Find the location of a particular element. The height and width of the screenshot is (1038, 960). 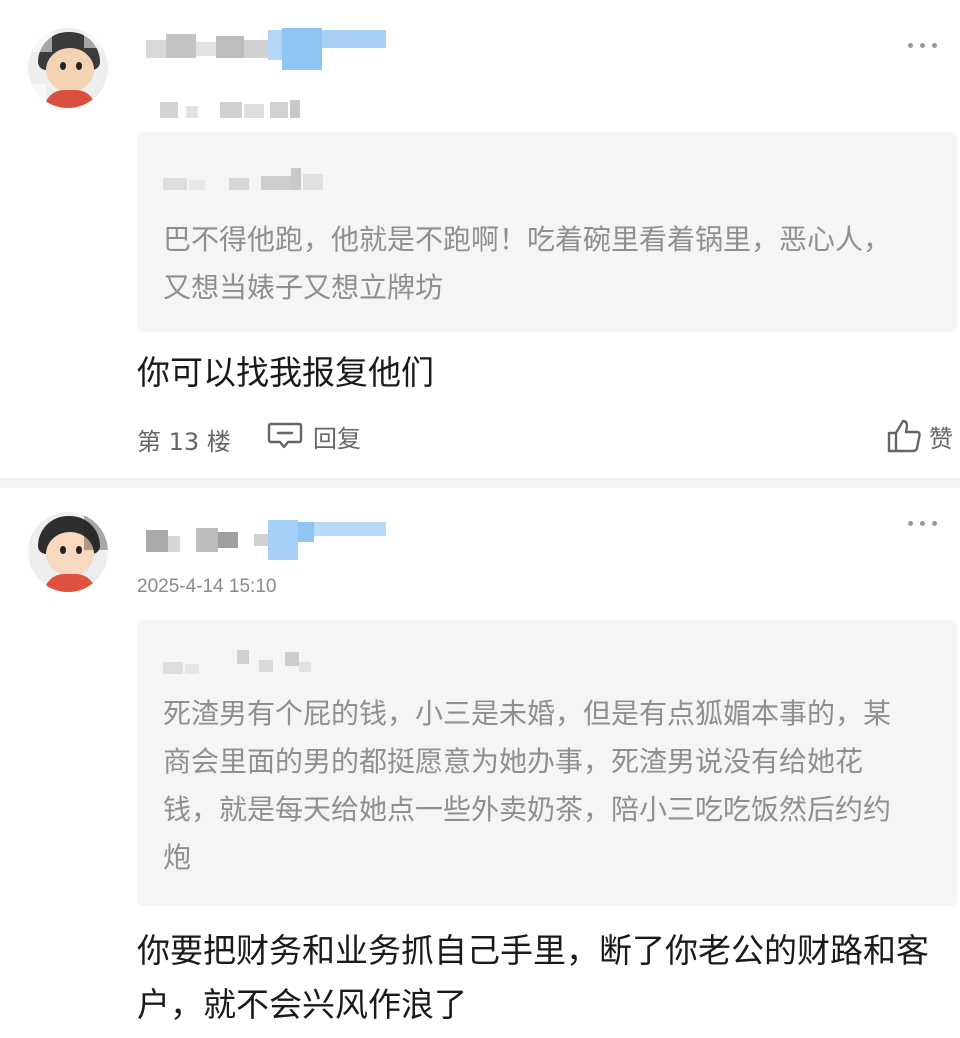

timestamp-blurred is located at coordinates (235, 109).